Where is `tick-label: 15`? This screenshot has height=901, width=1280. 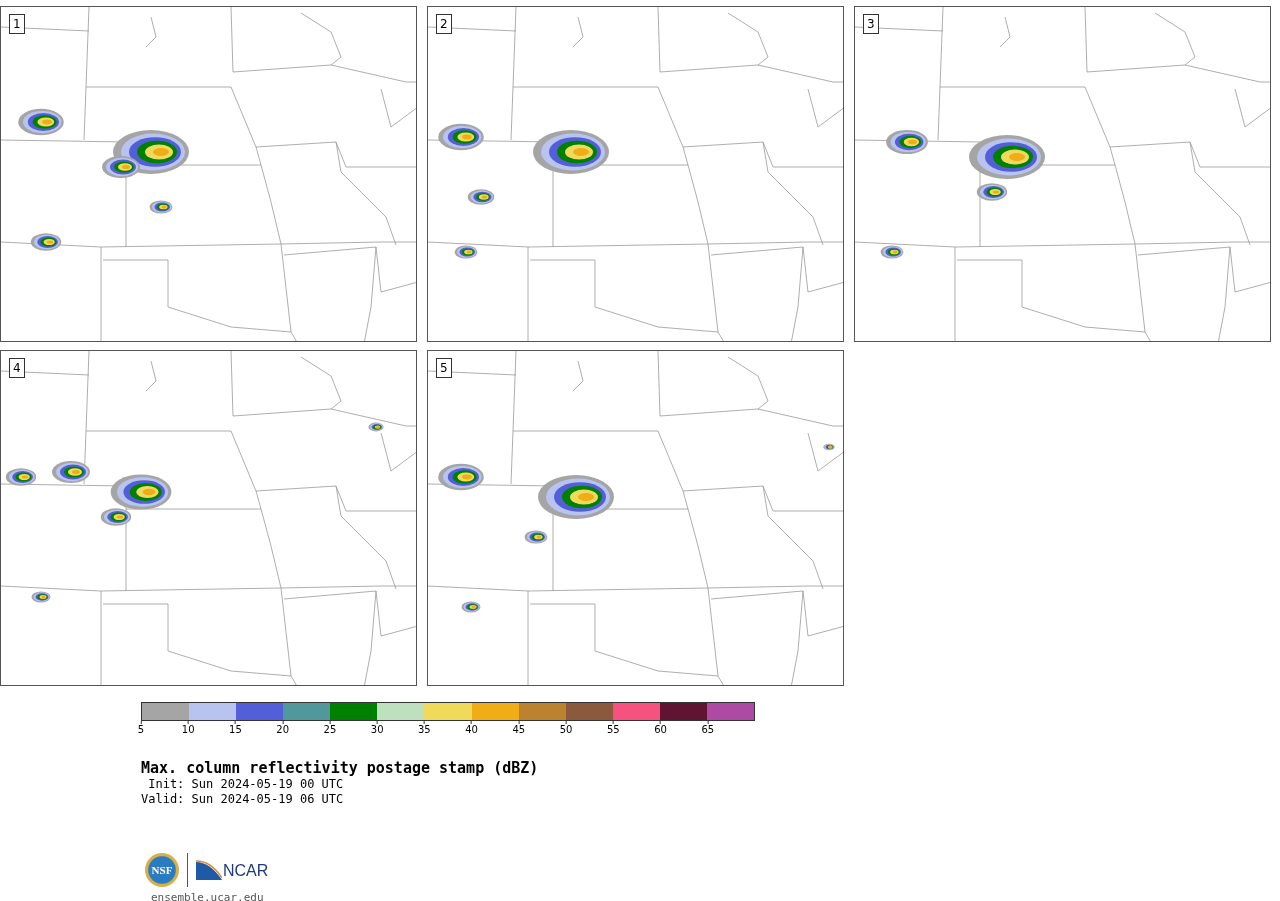
tick-label: 15 is located at coordinates (235, 729).